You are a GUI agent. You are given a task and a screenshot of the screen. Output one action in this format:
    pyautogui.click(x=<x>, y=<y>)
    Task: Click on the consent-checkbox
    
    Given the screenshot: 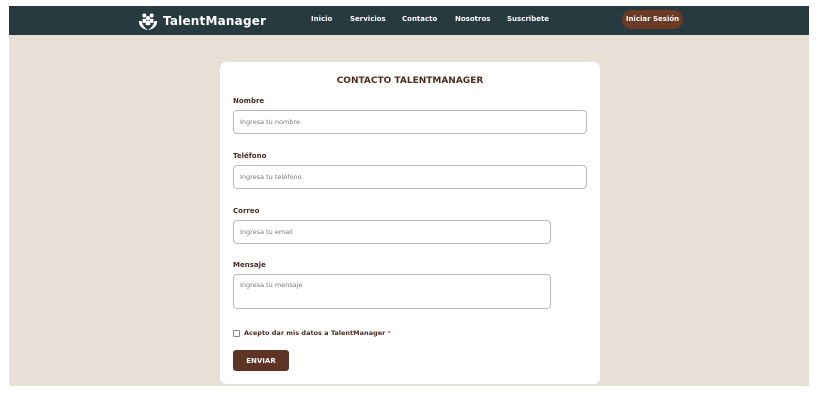 What is the action you would take?
    pyautogui.click(x=236, y=333)
    